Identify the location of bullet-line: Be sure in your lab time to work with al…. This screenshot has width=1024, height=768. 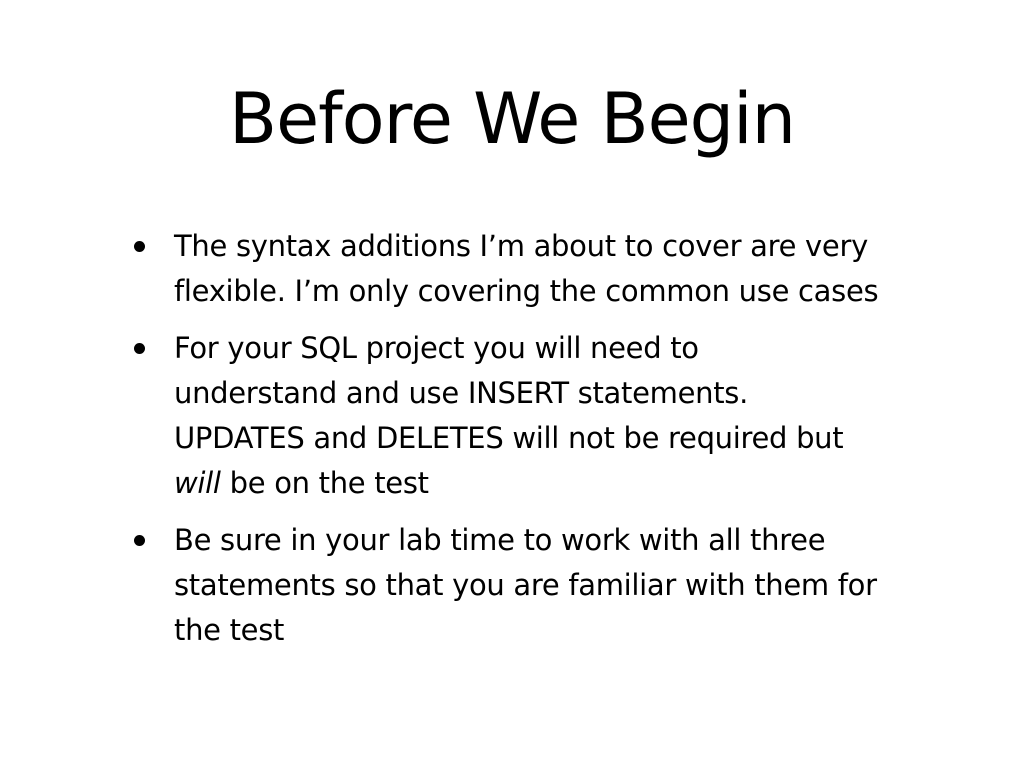
(500, 540).